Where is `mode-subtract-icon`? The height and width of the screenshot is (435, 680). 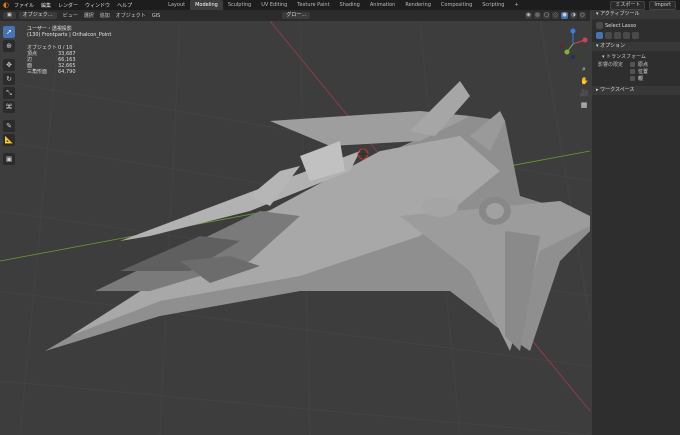 mode-subtract-icon is located at coordinates (617, 35).